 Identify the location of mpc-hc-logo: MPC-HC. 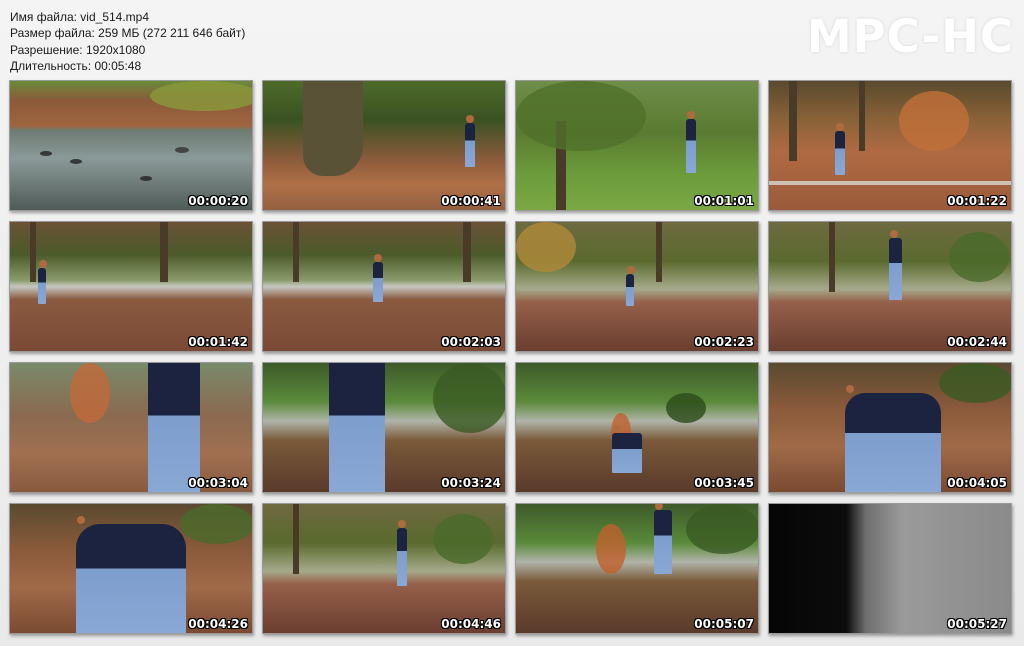
(910, 36).